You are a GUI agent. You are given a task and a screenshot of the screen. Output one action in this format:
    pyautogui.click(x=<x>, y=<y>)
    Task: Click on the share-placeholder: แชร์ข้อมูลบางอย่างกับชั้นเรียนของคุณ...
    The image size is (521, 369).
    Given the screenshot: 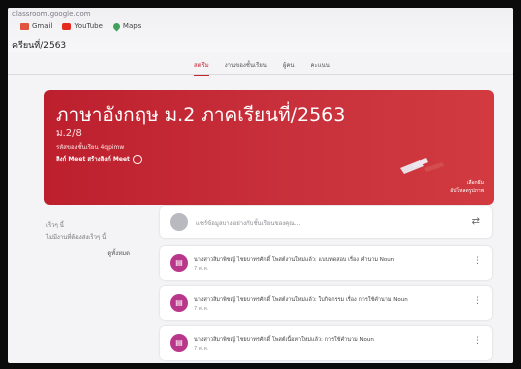 What is the action you would take?
    pyautogui.click(x=248, y=223)
    